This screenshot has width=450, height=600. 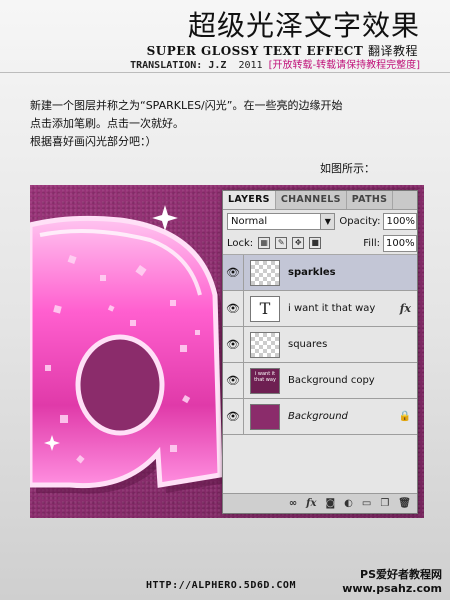 I want to click on tab-layers: LAYERS, so click(x=249, y=200).